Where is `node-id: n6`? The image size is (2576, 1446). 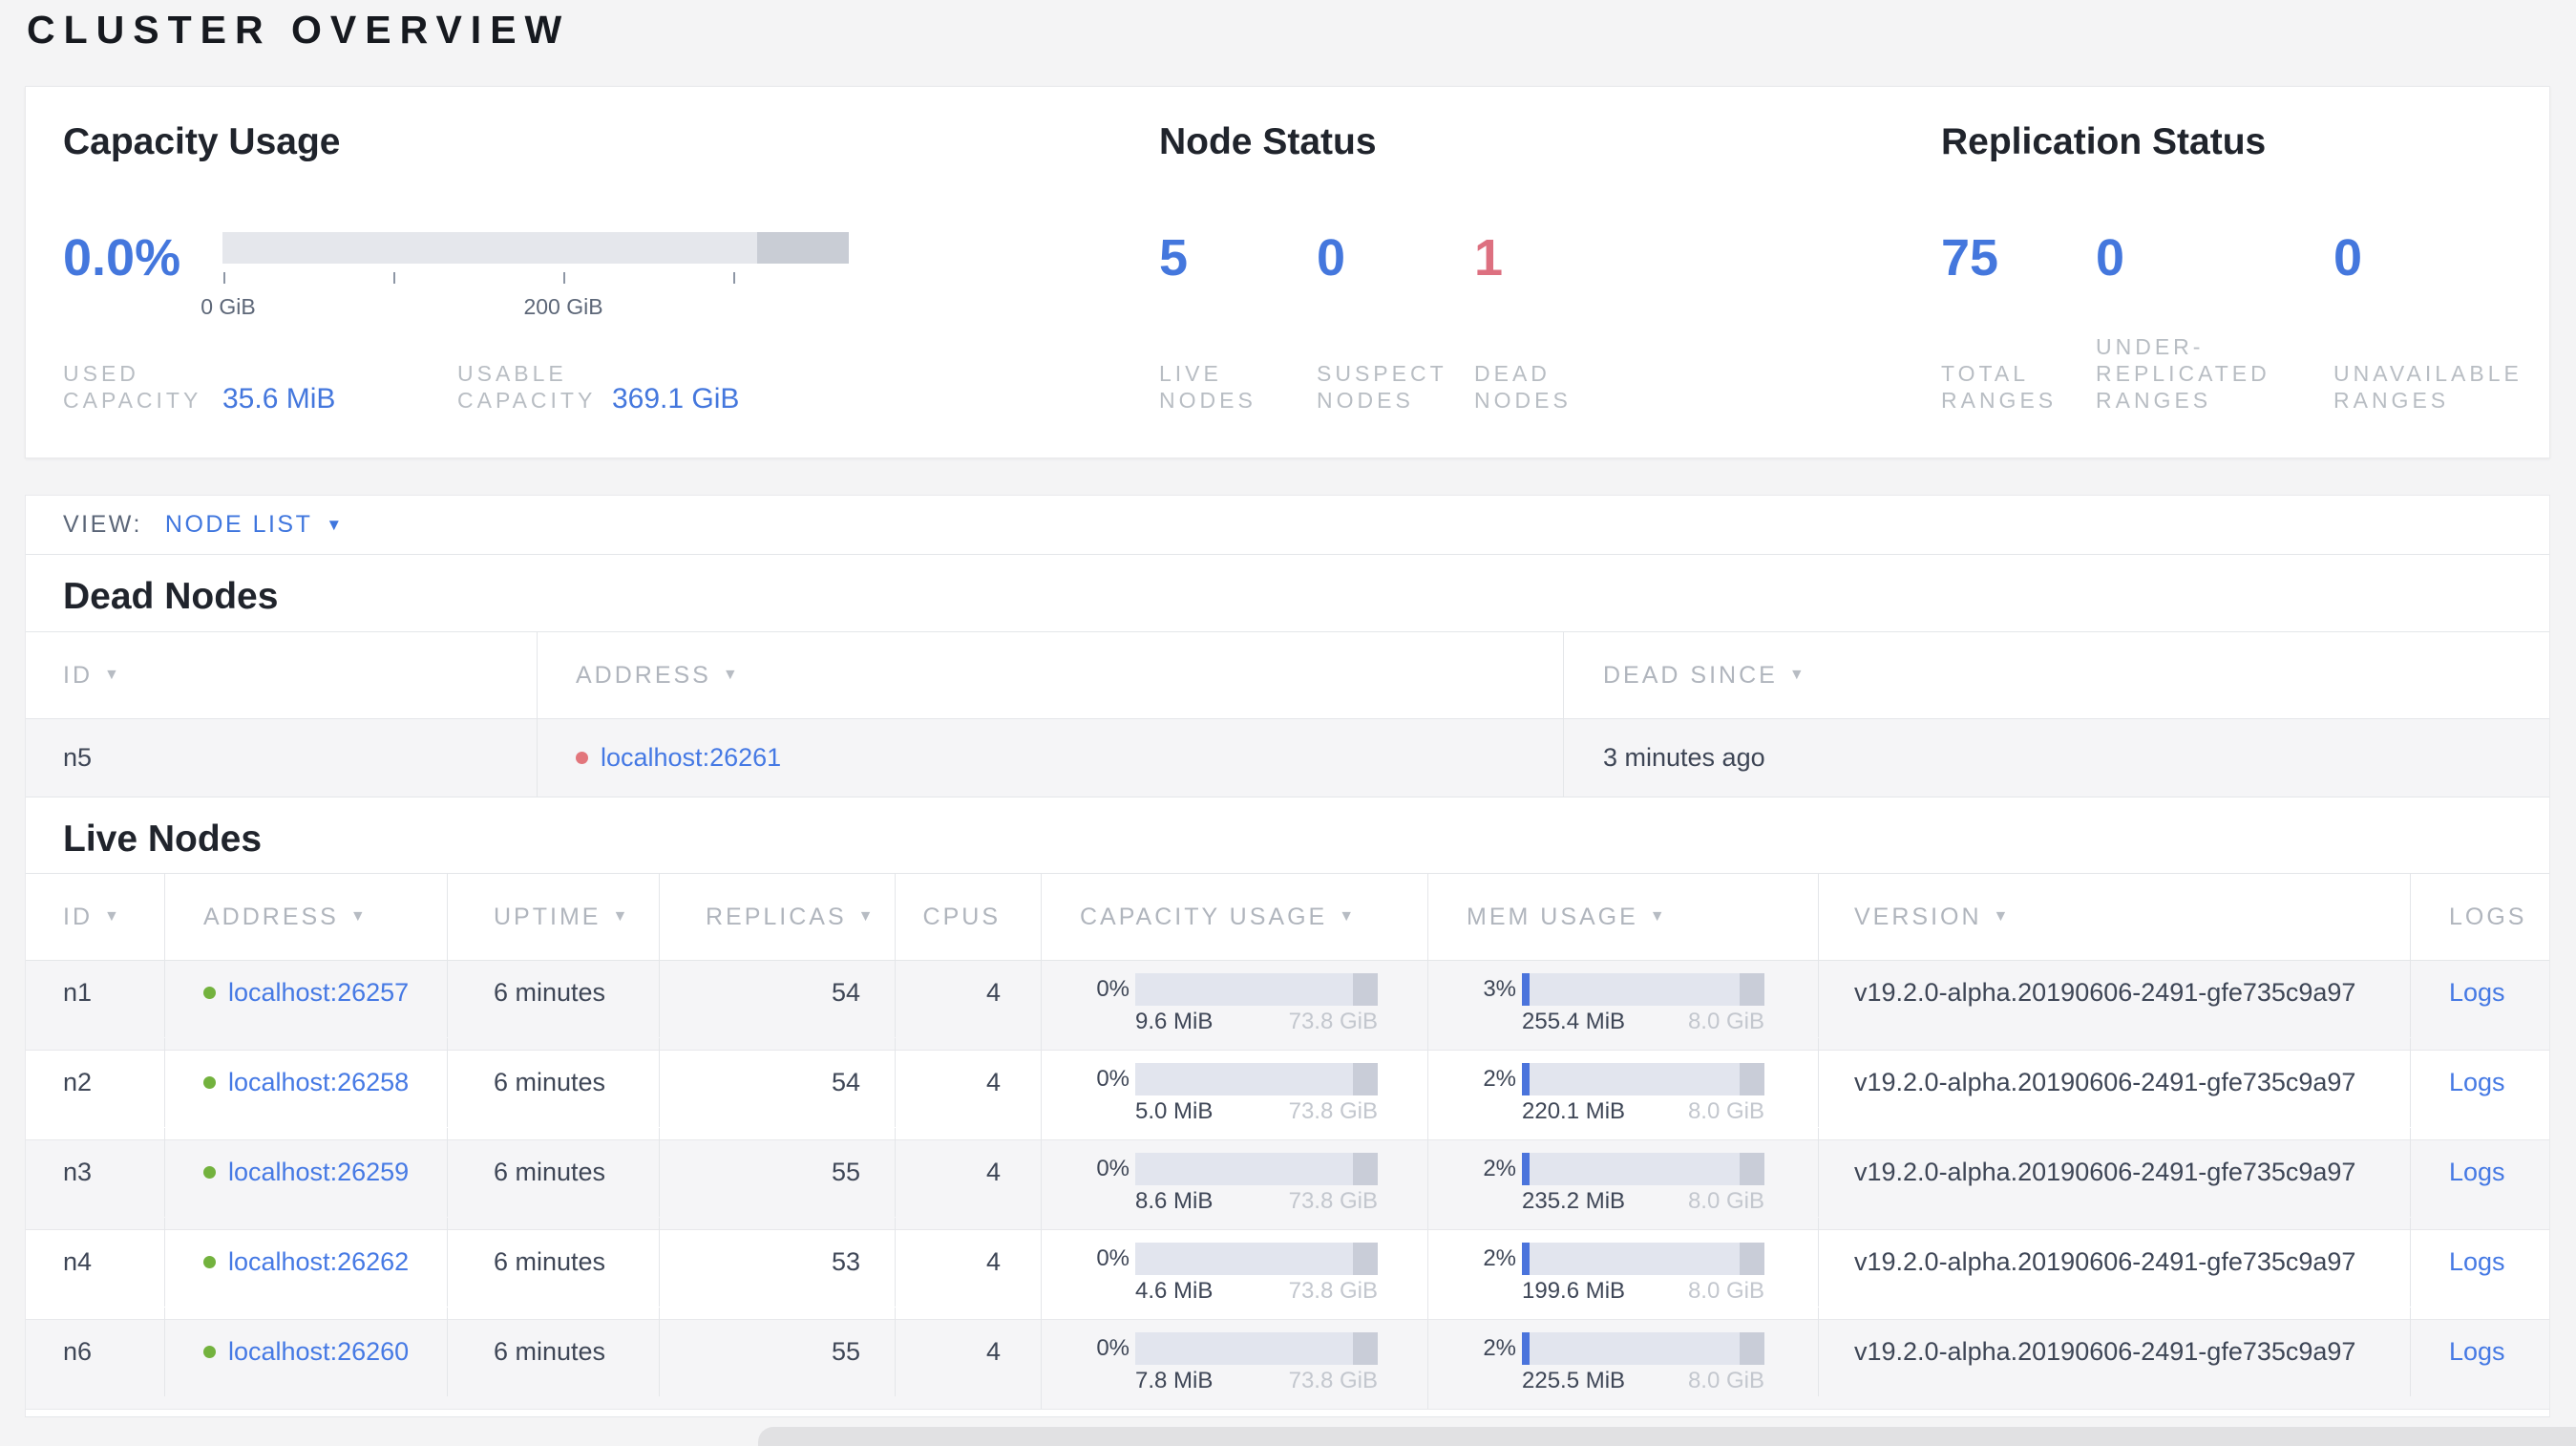 node-id: n6 is located at coordinates (78, 1351).